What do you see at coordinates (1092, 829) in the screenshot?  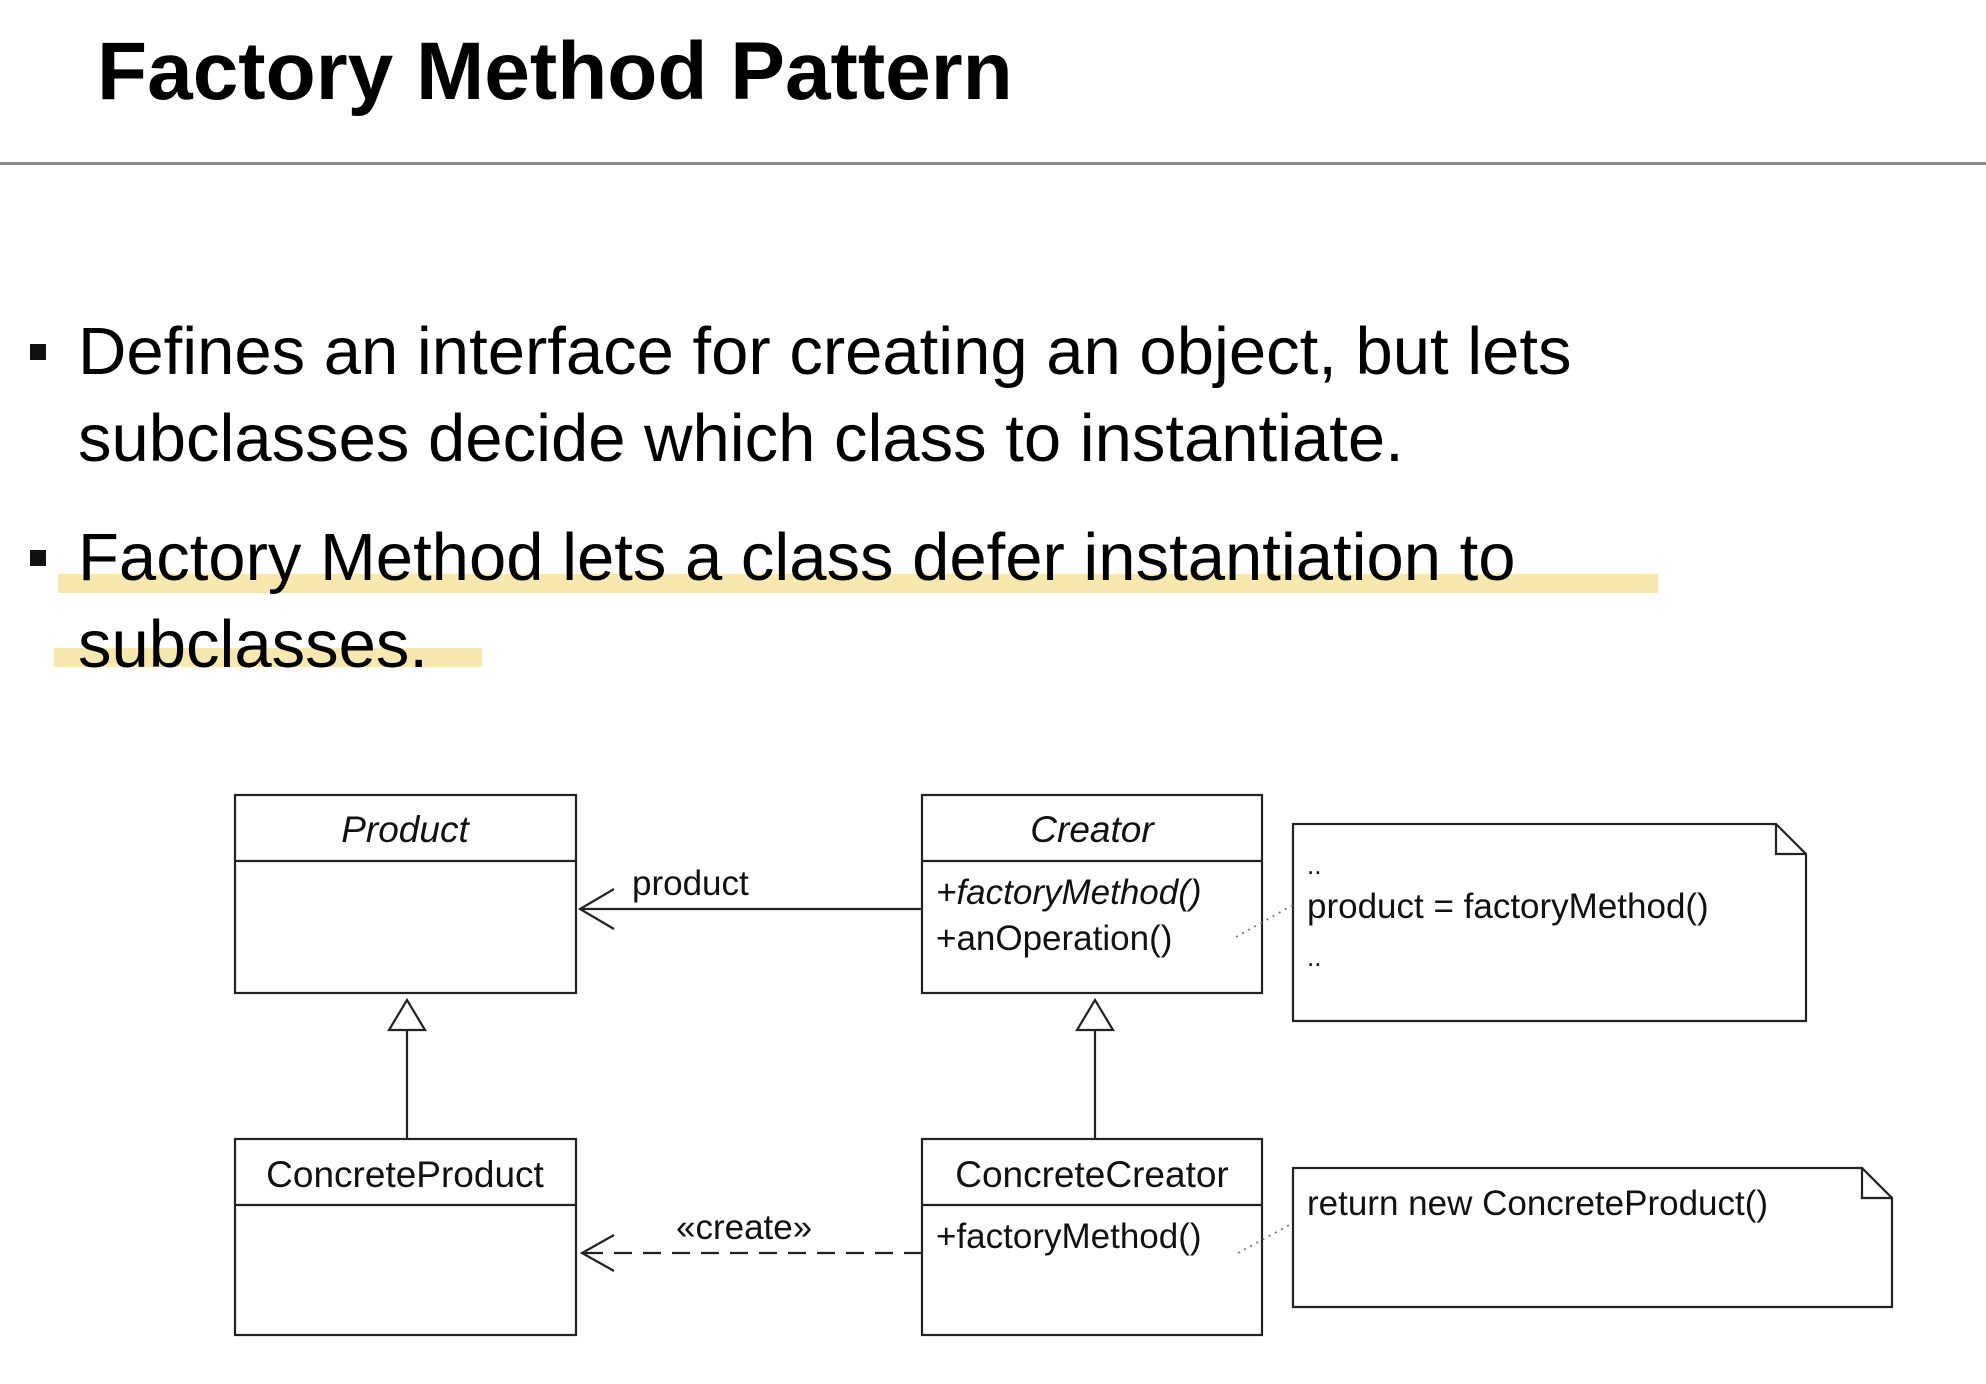 I see `creator-class-name: Creator` at bounding box center [1092, 829].